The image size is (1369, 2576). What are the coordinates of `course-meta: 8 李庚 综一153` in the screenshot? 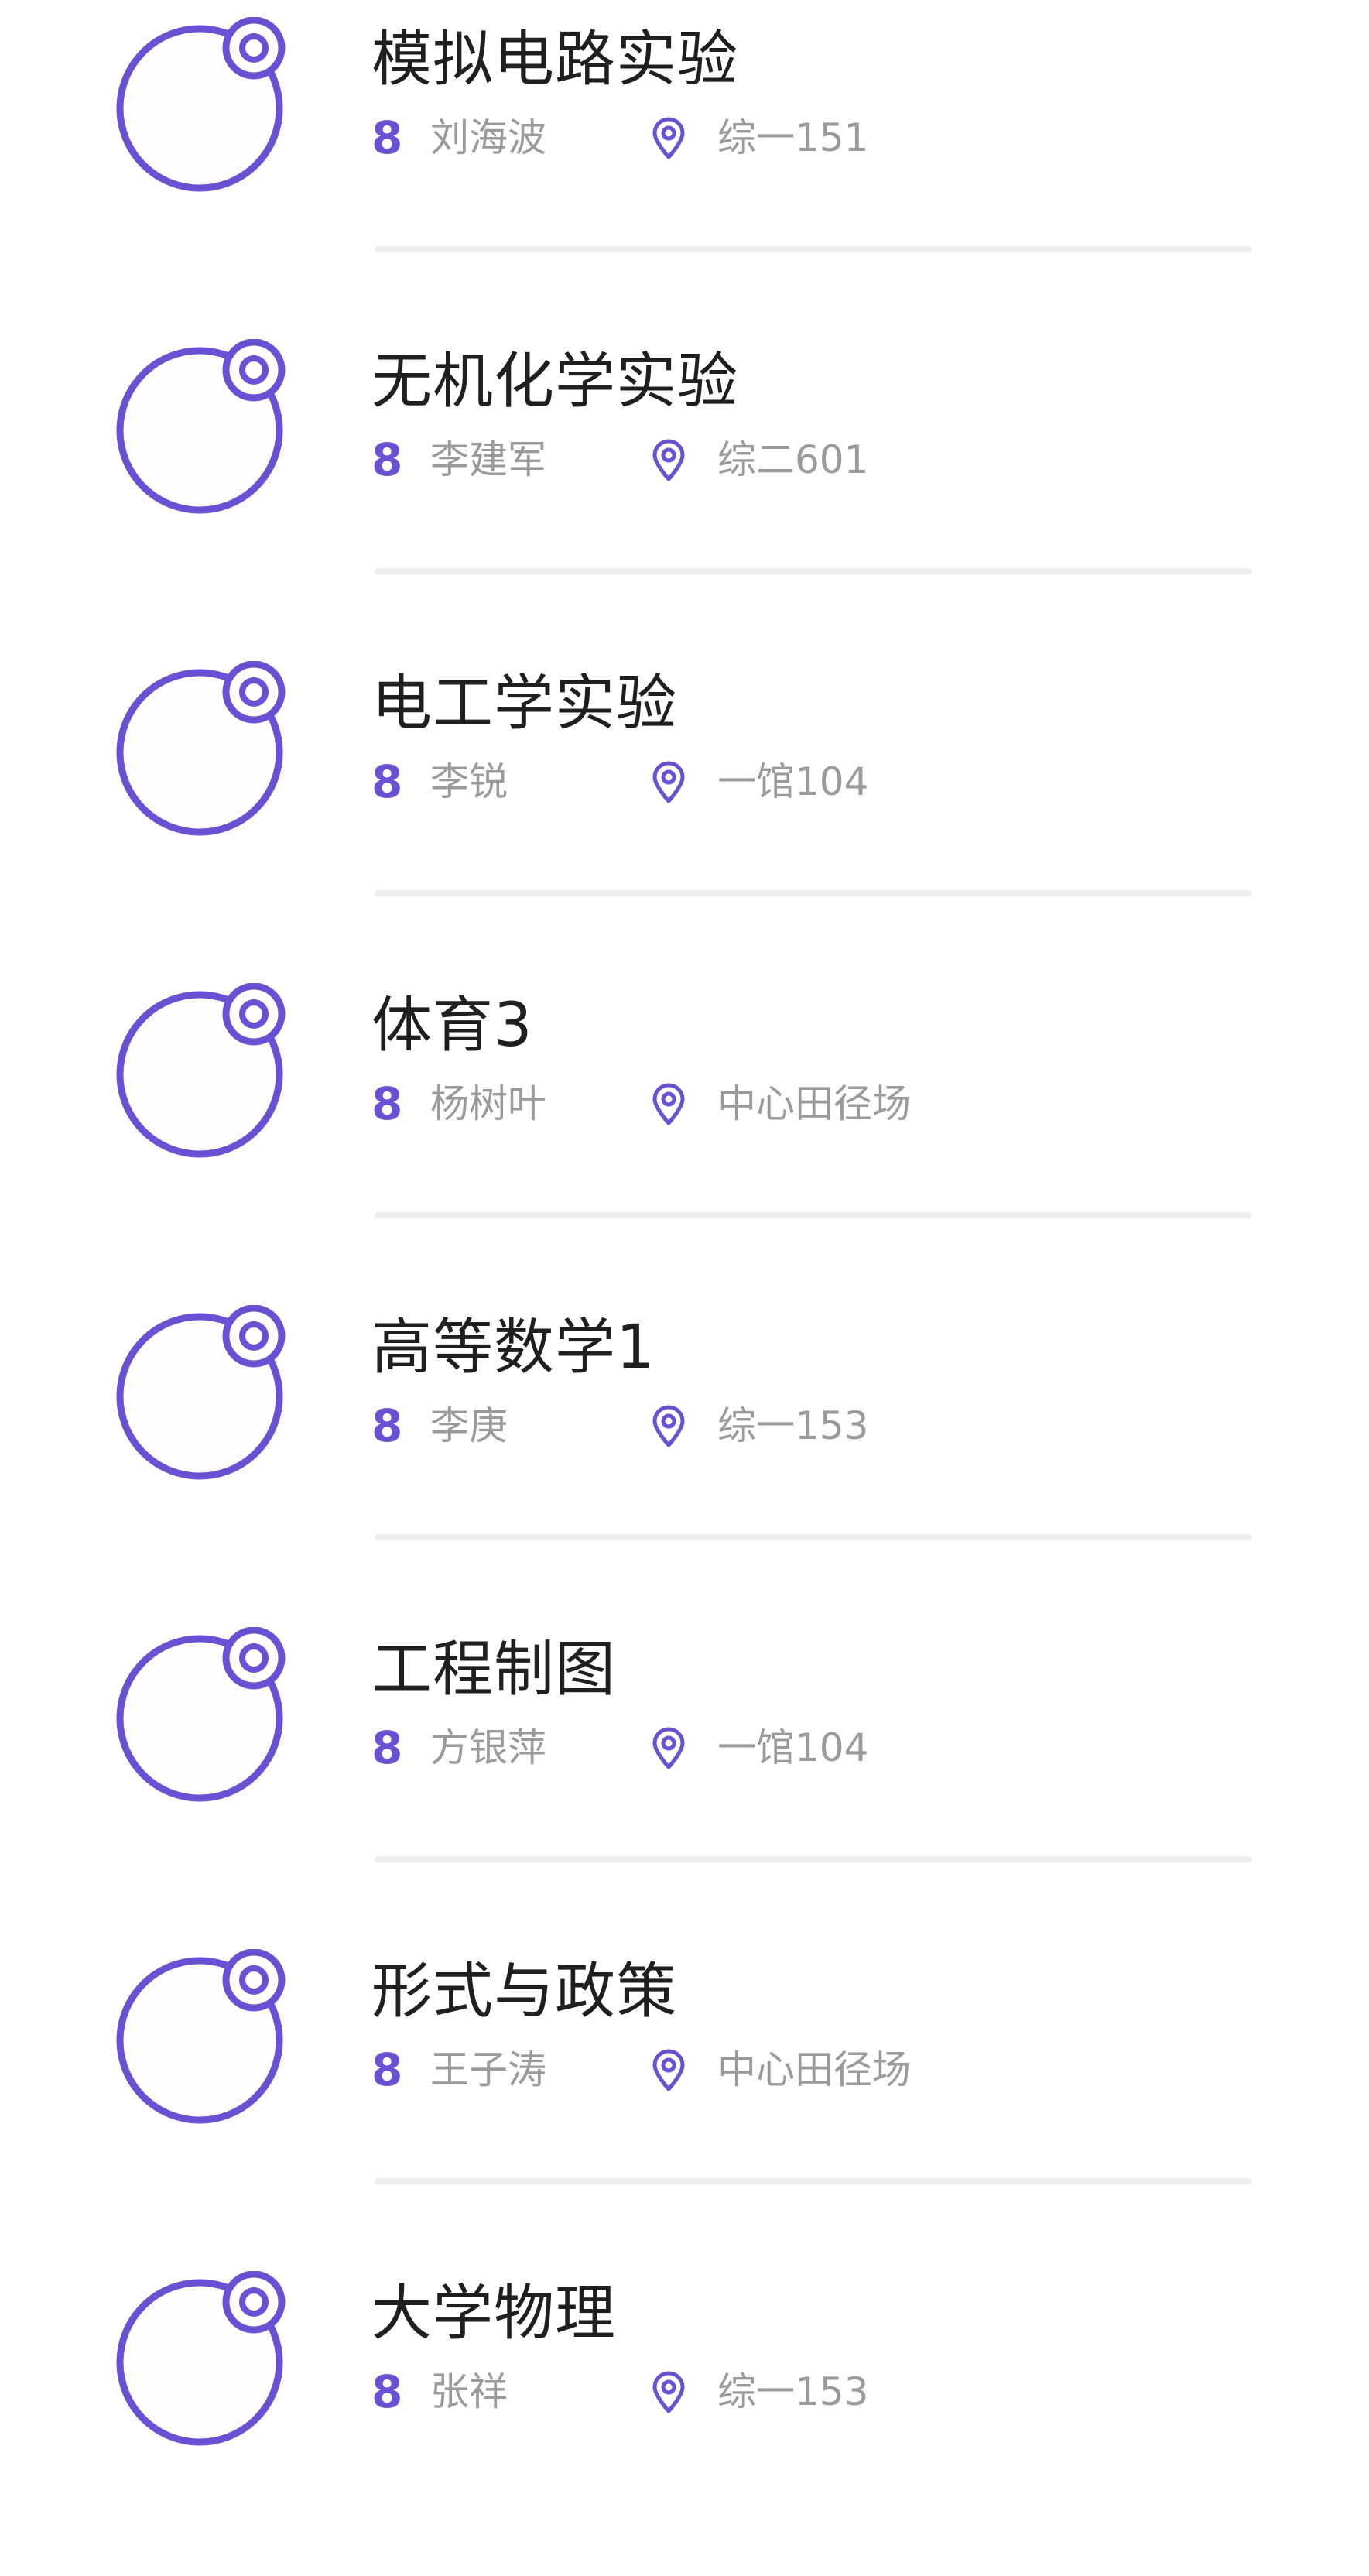 It's located at (835, 1426).